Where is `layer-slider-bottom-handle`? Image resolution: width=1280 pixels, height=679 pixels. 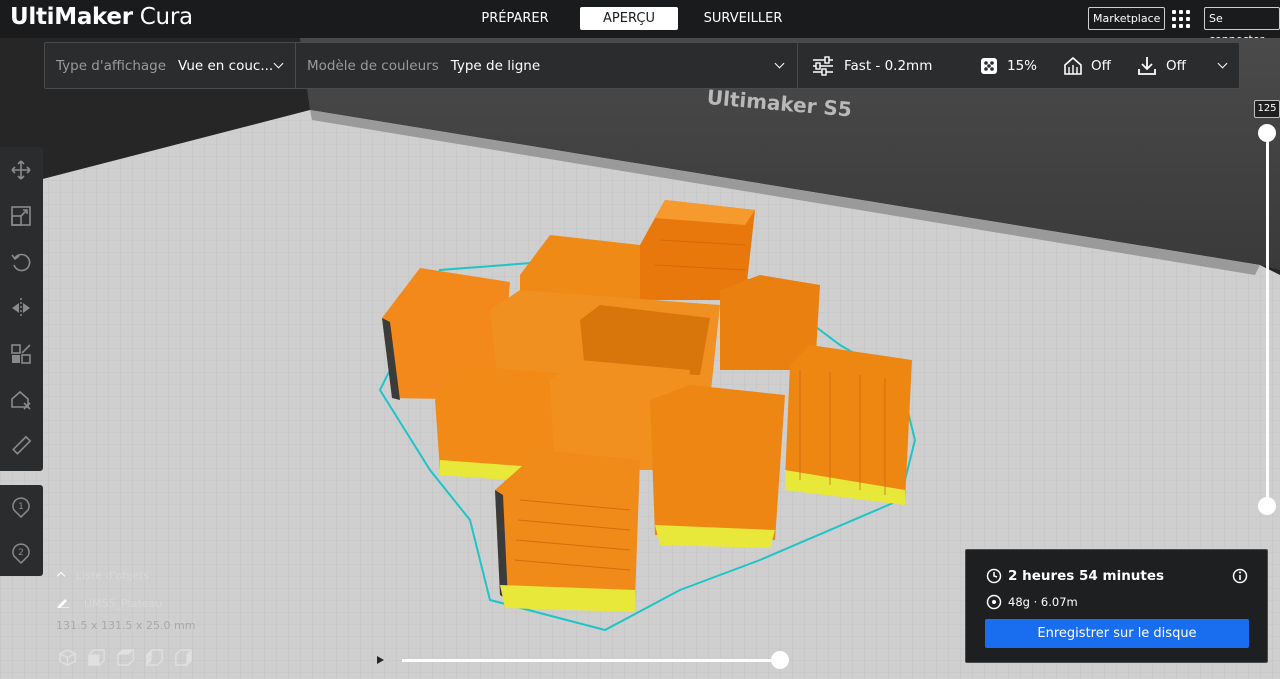
layer-slider-bottom-handle is located at coordinates (1267, 506).